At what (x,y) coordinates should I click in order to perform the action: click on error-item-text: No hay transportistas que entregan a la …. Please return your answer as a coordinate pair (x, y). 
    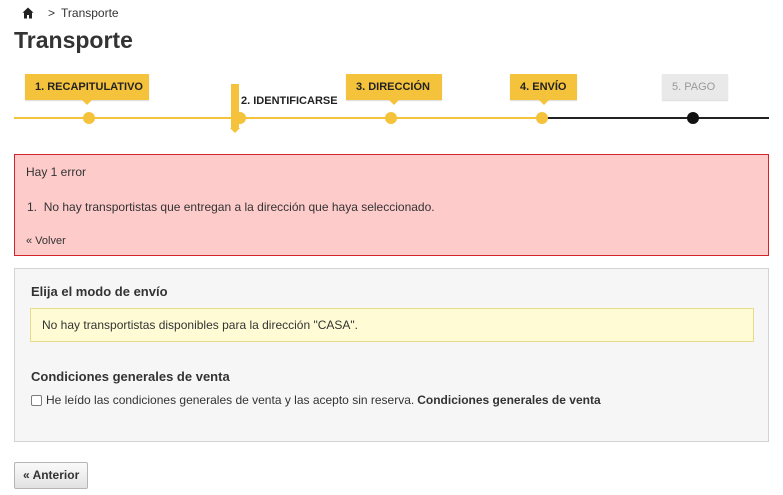
    Looking at the image, I should click on (239, 207).